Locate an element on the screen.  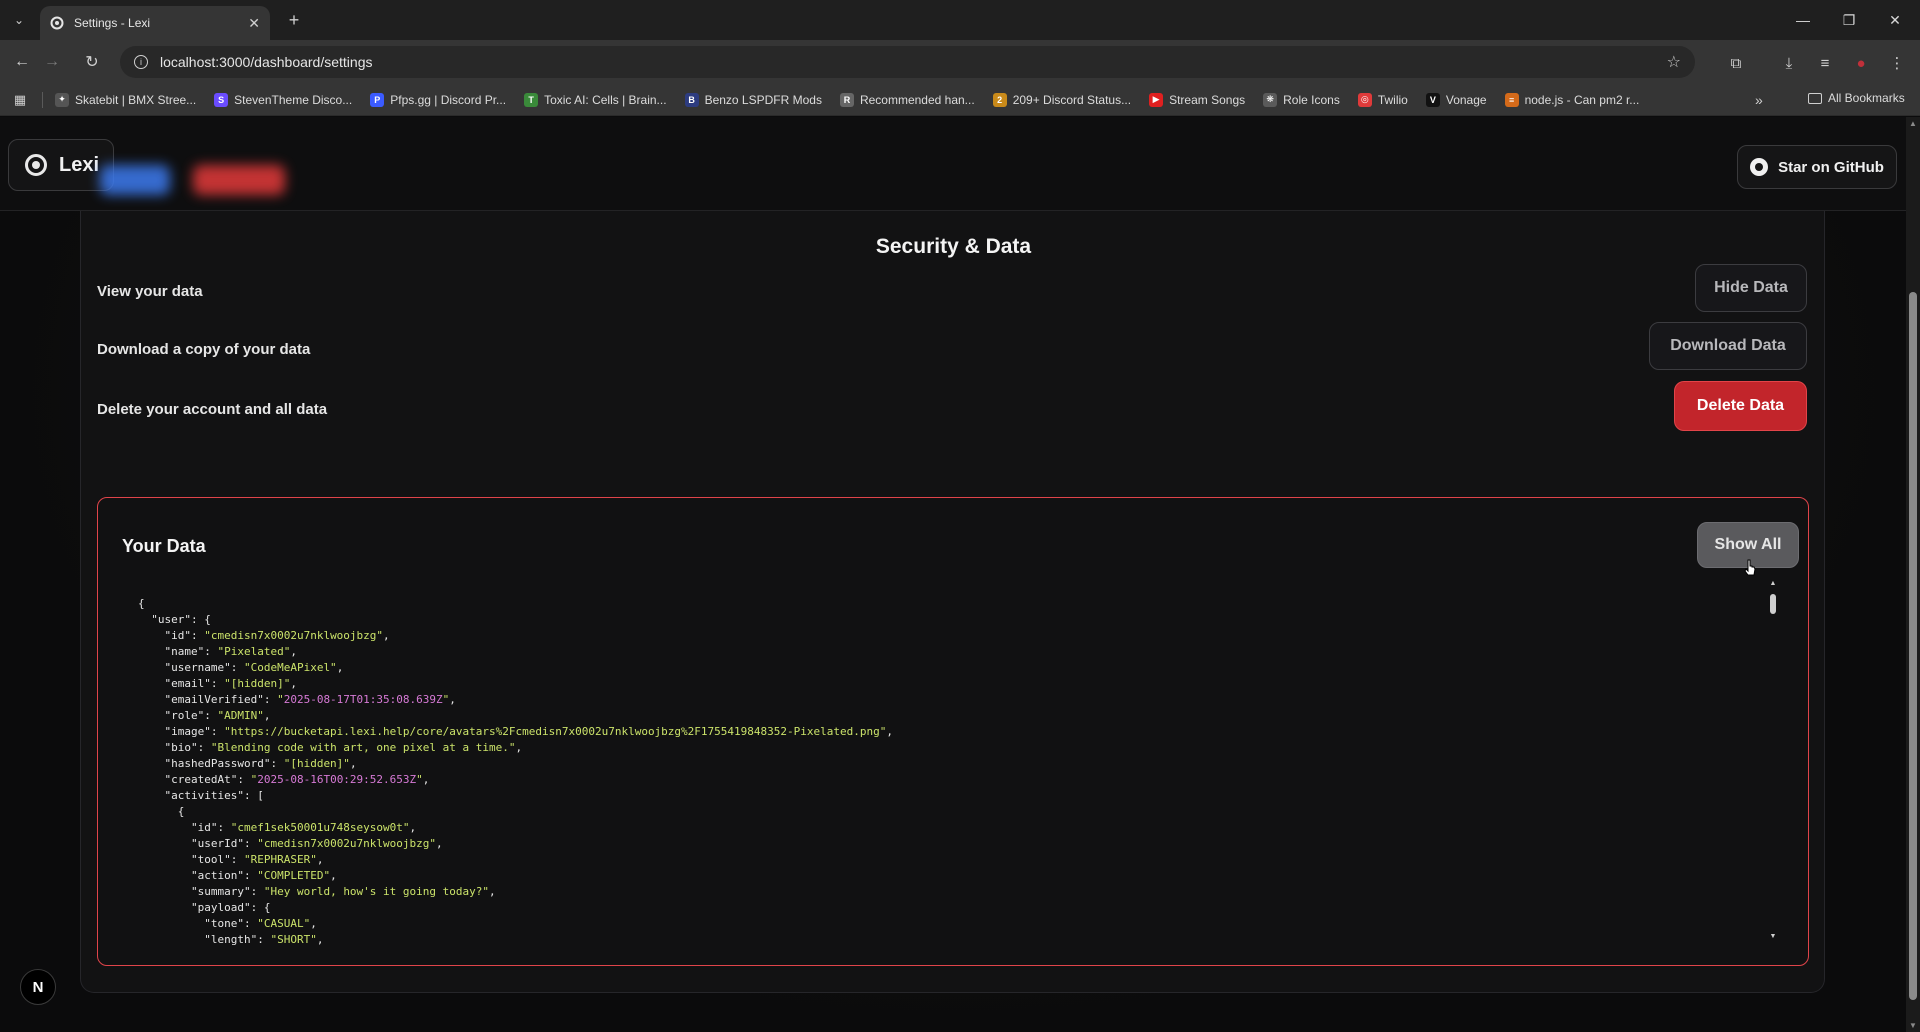
json-token: "tone": is located at coordinates (198, 923).